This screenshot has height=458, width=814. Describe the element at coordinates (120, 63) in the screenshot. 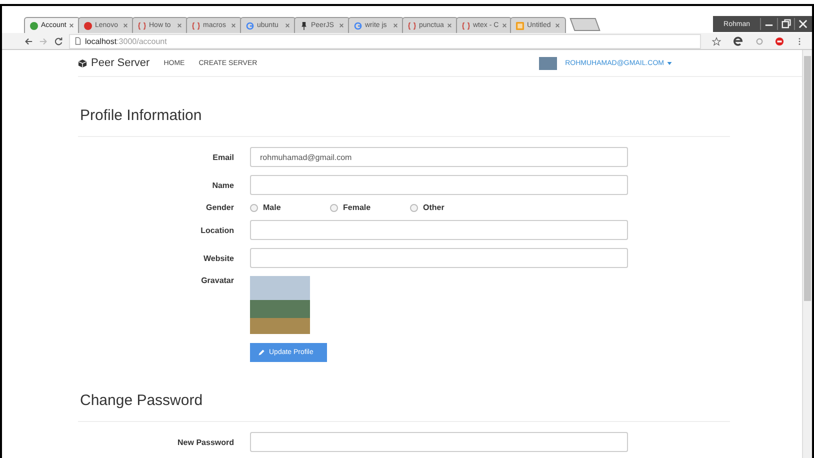

I see `brand-name: Peer Server` at that location.